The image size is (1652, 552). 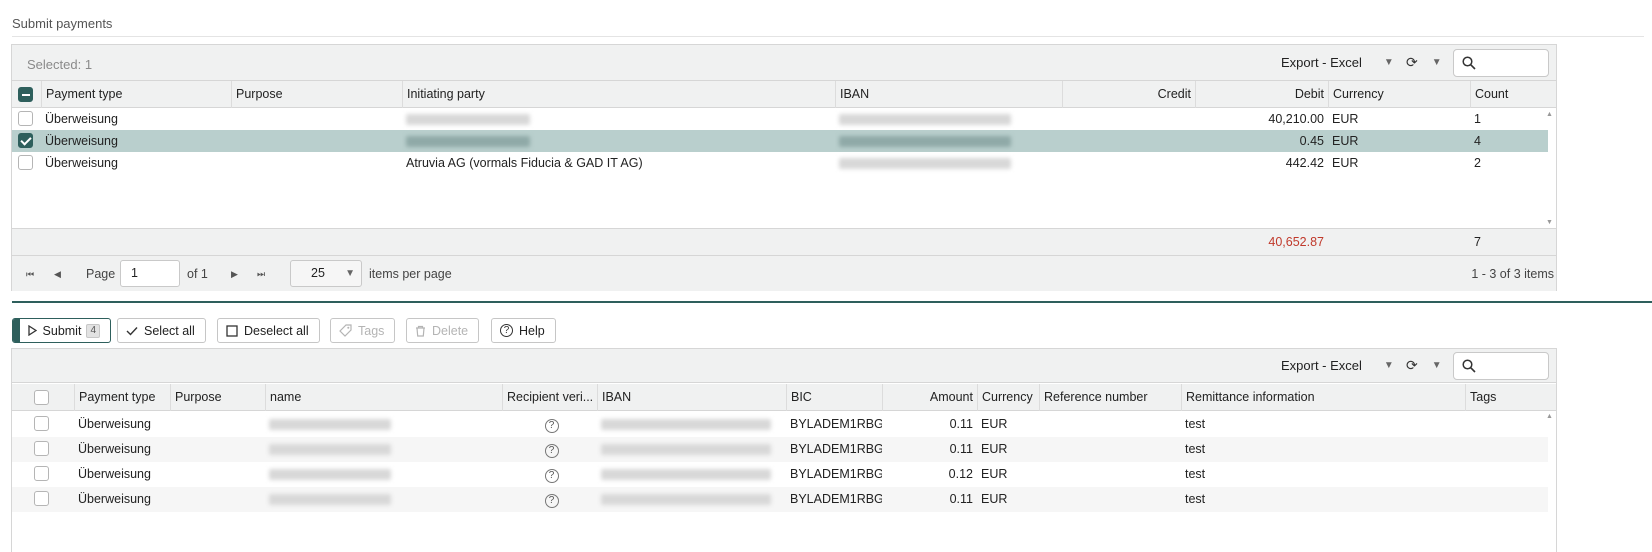 I want to click on col-initiating-party: Initiating party, so click(x=618, y=94).